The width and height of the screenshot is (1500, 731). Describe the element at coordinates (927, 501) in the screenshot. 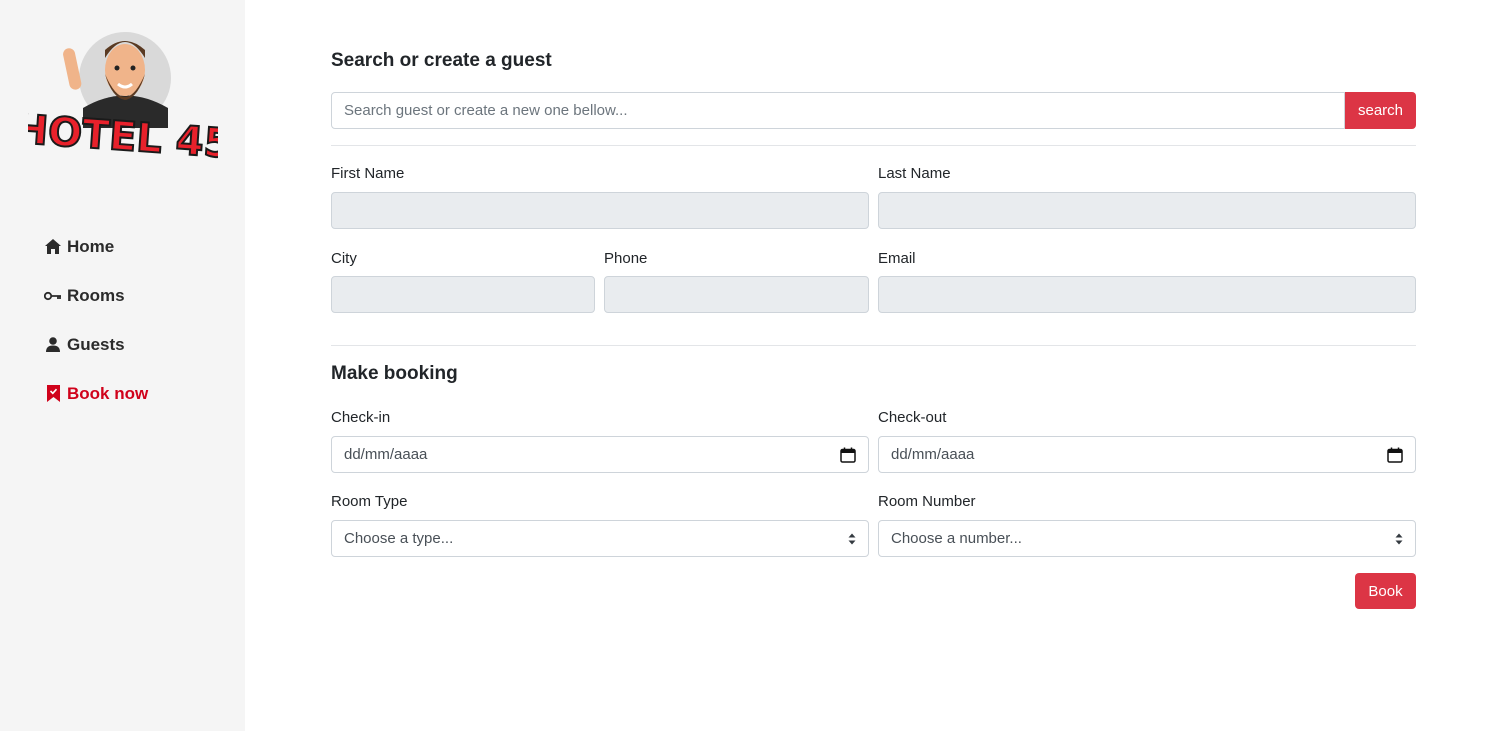

I see `room-number-label: Room Number` at that location.